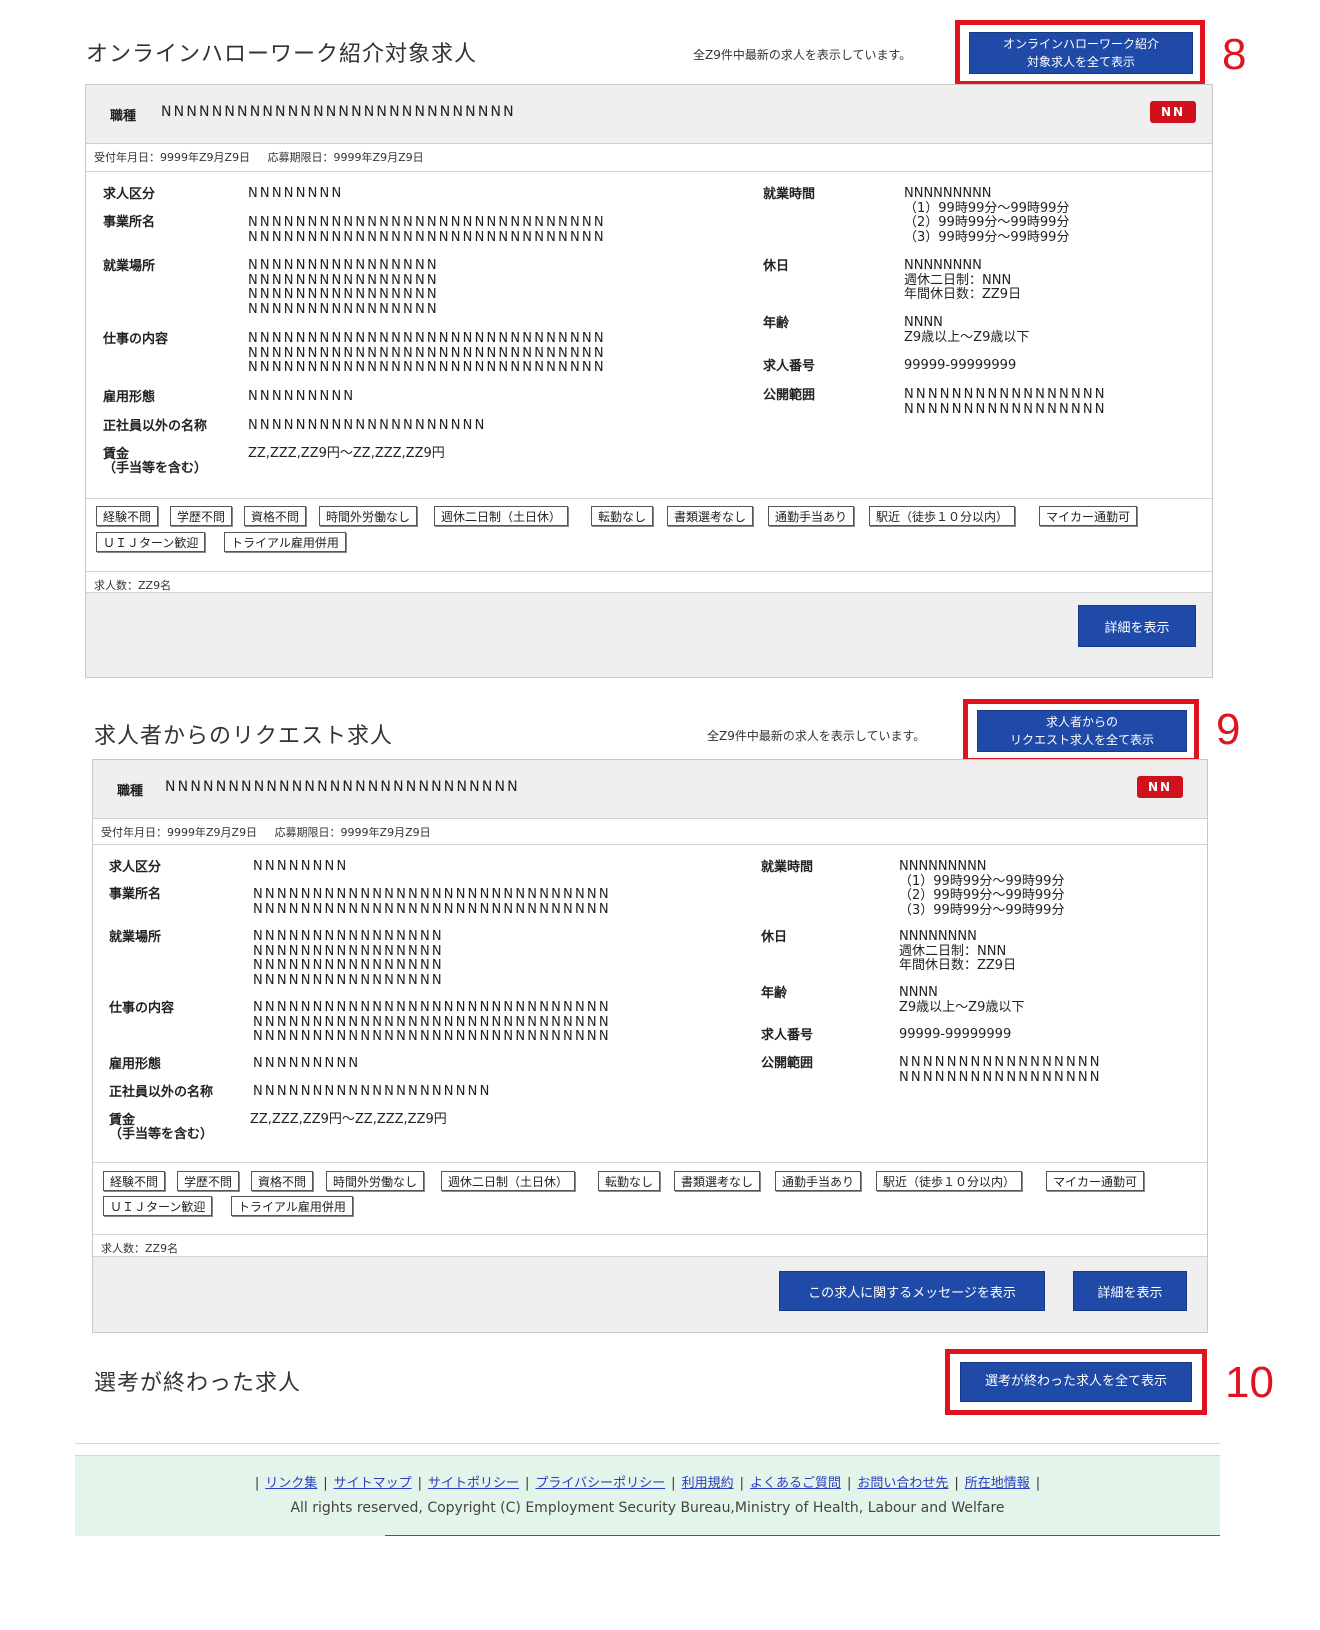  What do you see at coordinates (129, 397) in the screenshot?
I see `label-employment-type: 雇用形態` at bounding box center [129, 397].